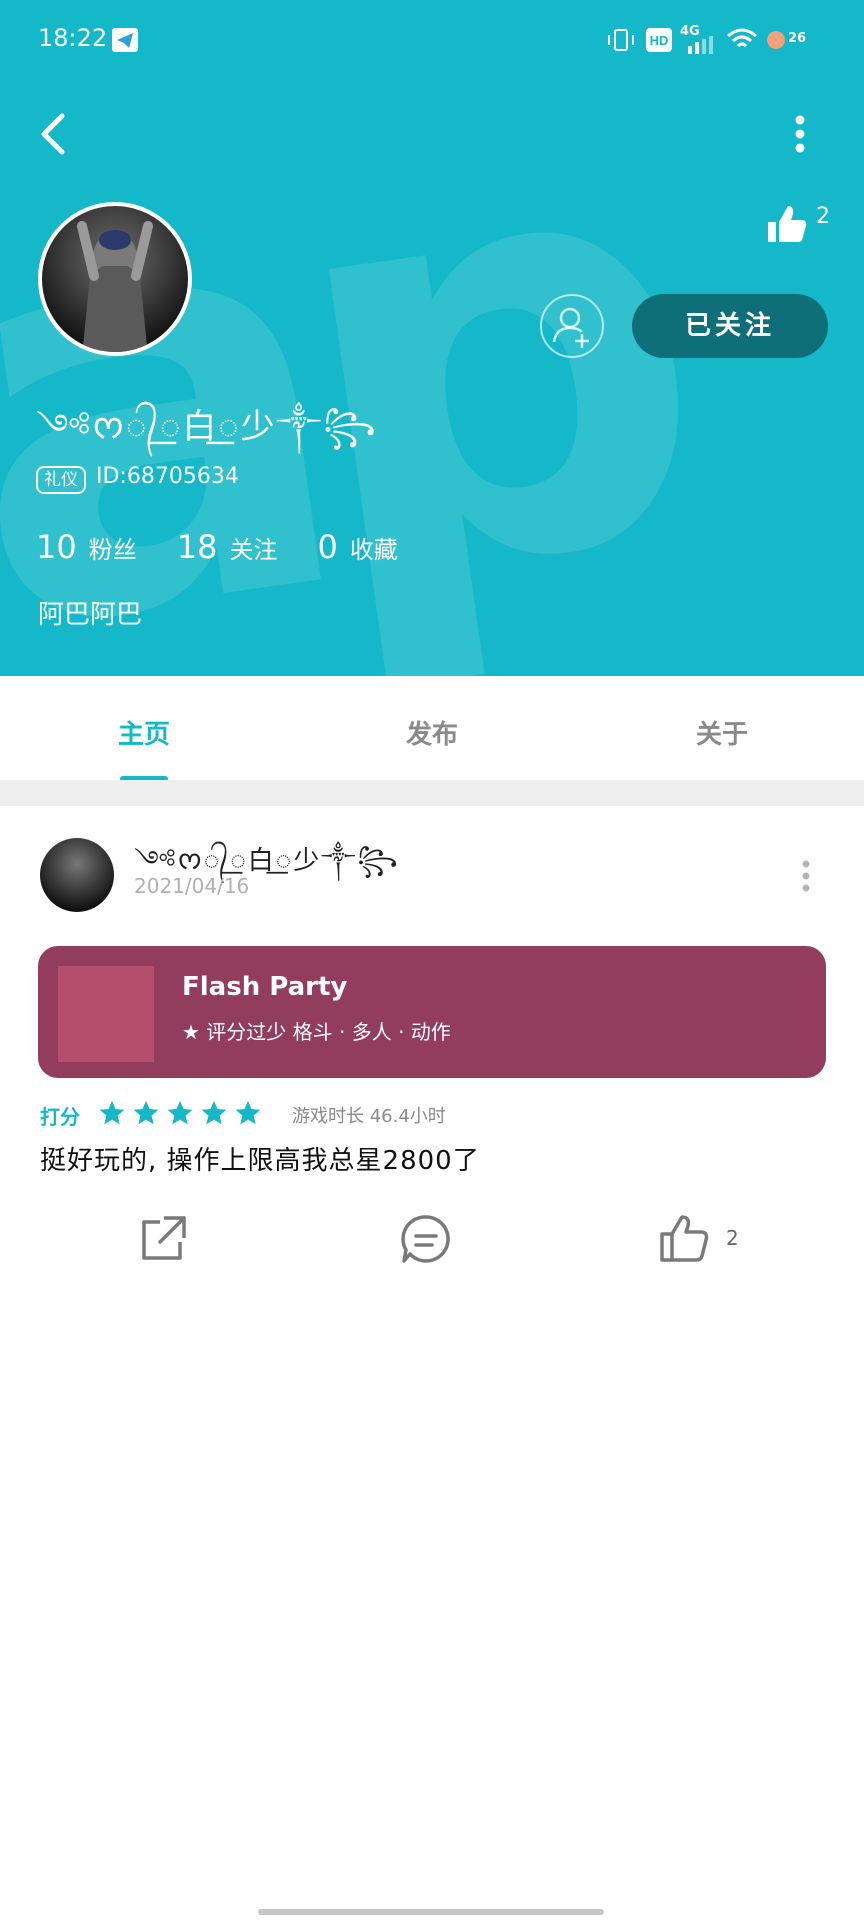  Describe the element at coordinates (806, 876) in the screenshot. I see `post-more-icon` at that location.